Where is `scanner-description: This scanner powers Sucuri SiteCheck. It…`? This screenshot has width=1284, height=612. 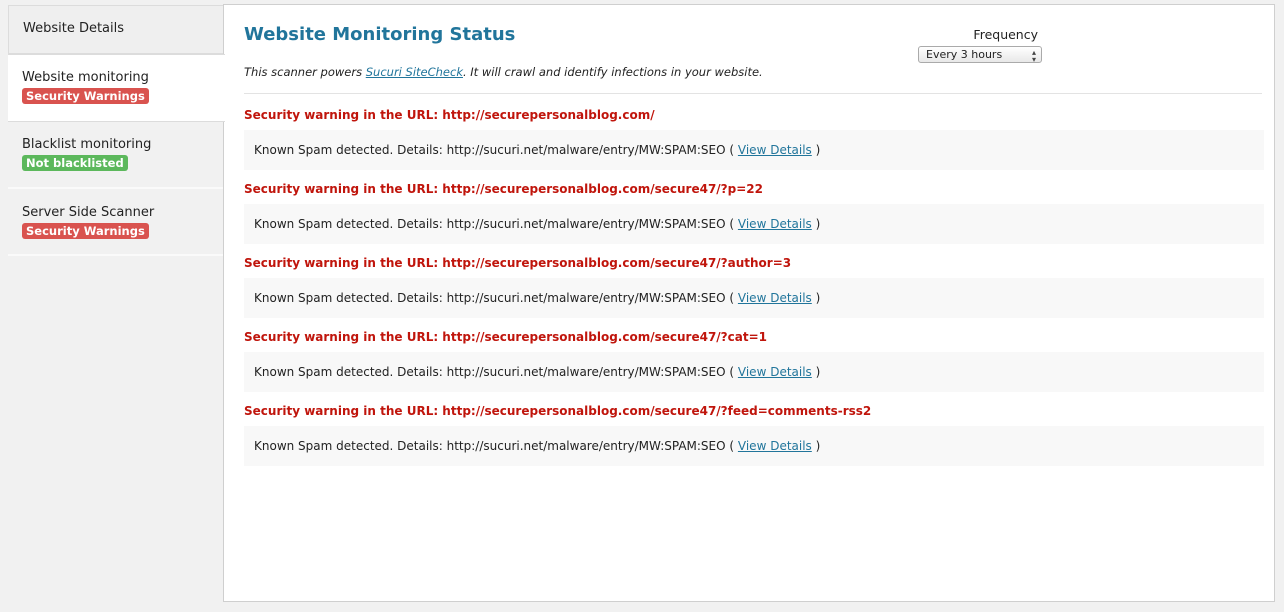
scanner-description: This scanner powers Sucuri SiteCheck. It… is located at coordinates (503, 72).